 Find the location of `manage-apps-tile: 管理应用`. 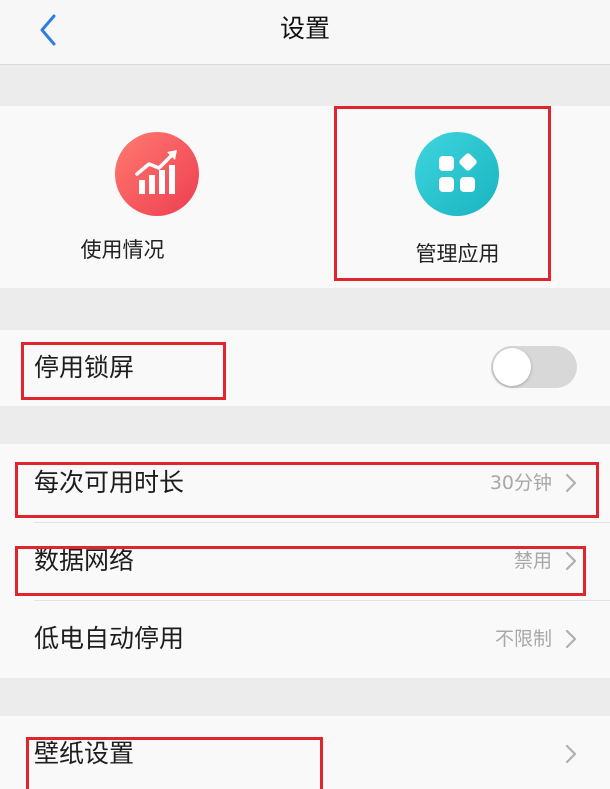

manage-apps-tile: 管理应用 is located at coordinates (457, 197).